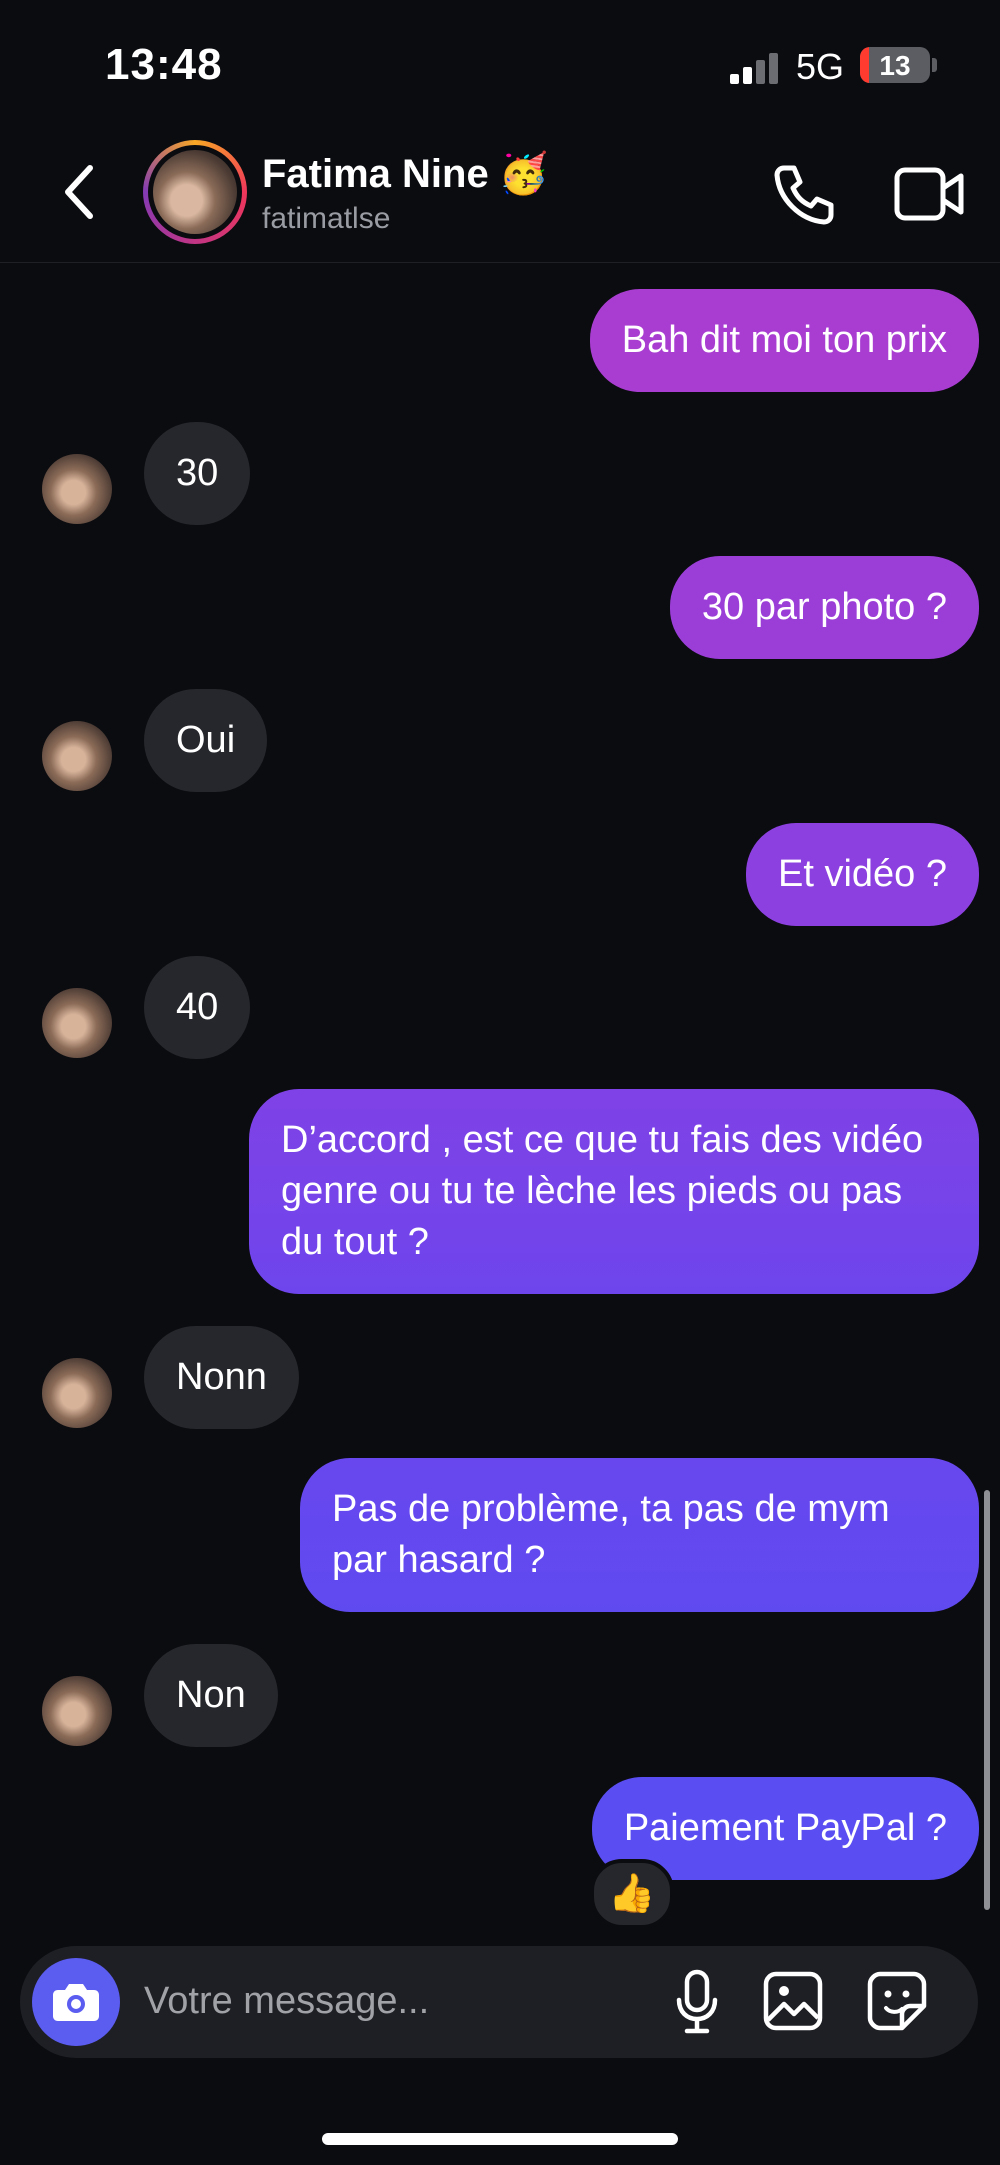 This screenshot has width=1000, height=2165. What do you see at coordinates (632, 1894) in the screenshot?
I see `thumbs-up-reaction-icon: 👍` at bounding box center [632, 1894].